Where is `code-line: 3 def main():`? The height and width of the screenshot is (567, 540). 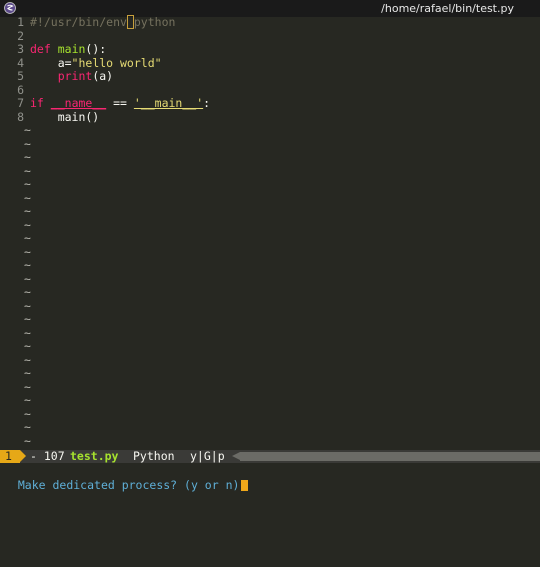 code-line: 3 def main(): is located at coordinates (270, 49).